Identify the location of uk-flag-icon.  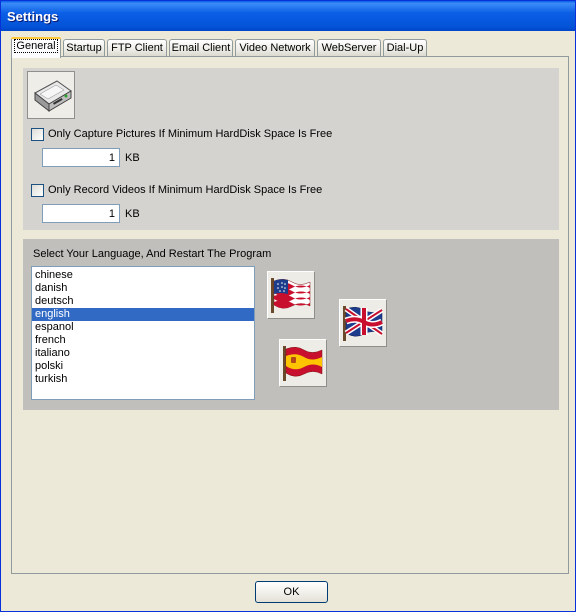
(363, 323).